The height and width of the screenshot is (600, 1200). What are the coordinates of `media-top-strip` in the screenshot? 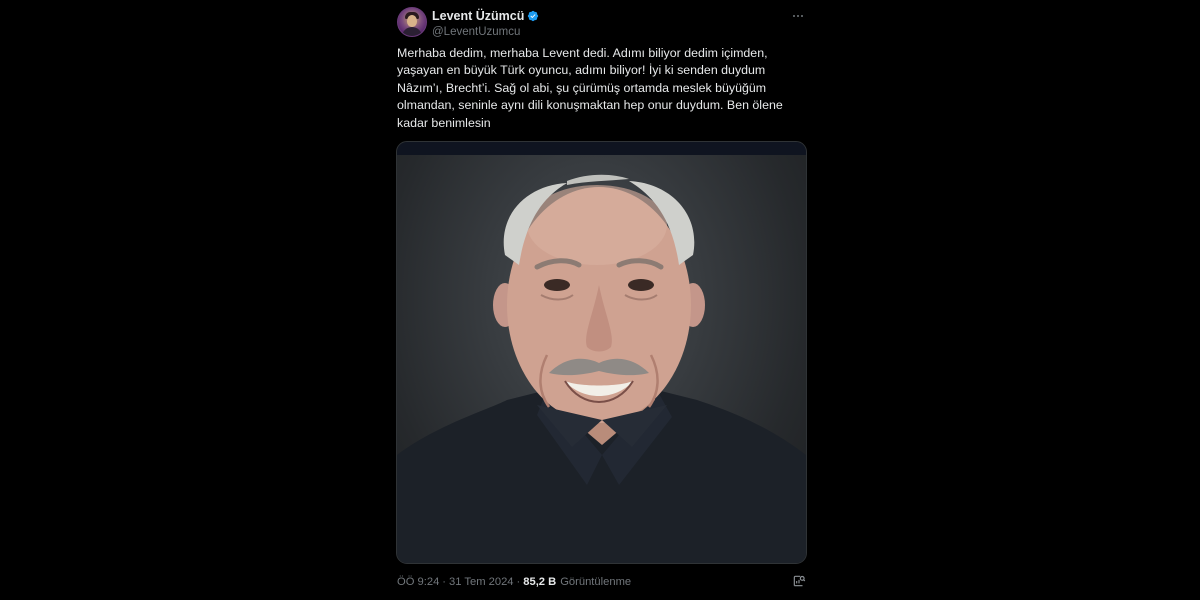 It's located at (601, 148).